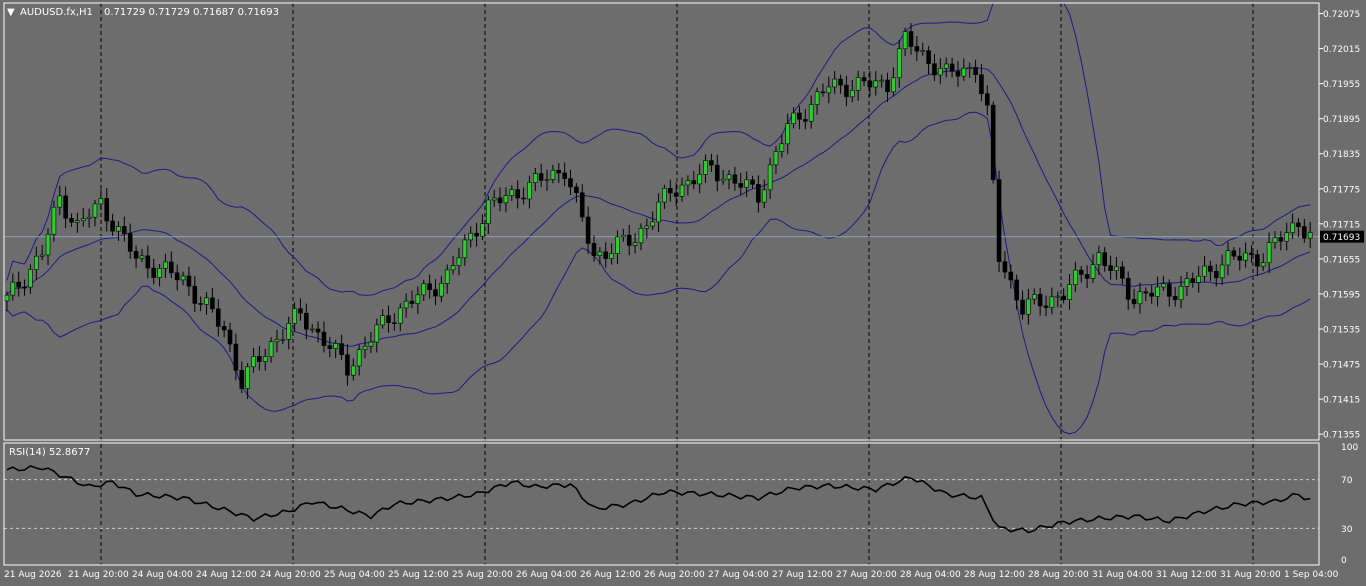  What do you see at coordinates (354, 575) in the screenshot?
I see `time-tick-label: 25 Aug 04:00` at bounding box center [354, 575].